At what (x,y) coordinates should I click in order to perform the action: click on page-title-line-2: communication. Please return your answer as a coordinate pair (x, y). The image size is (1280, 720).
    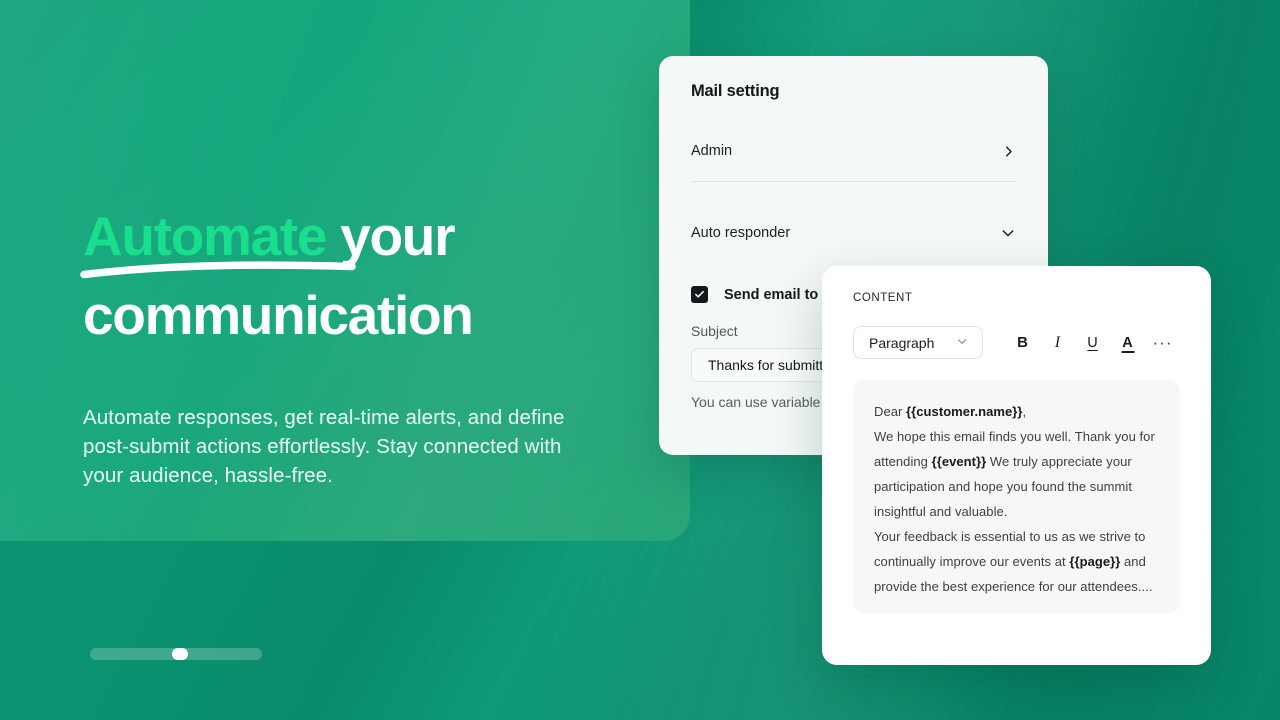
    Looking at the image, I should click on (278, 315).